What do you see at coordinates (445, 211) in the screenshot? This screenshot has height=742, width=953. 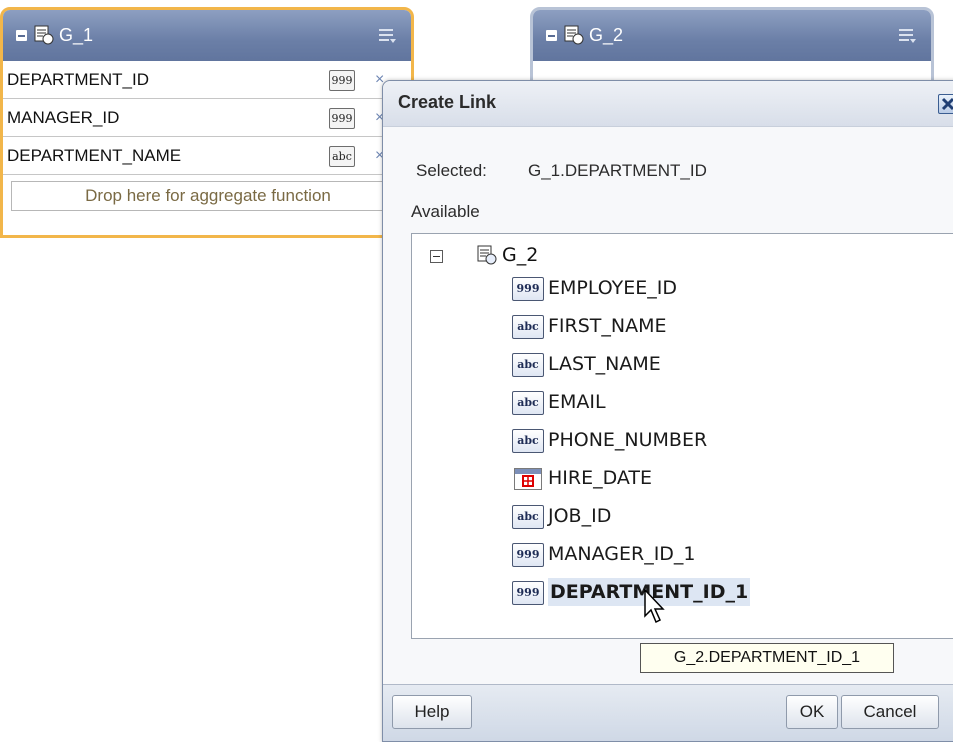 I see `available-label: Available` at bounding box center [445, 211].